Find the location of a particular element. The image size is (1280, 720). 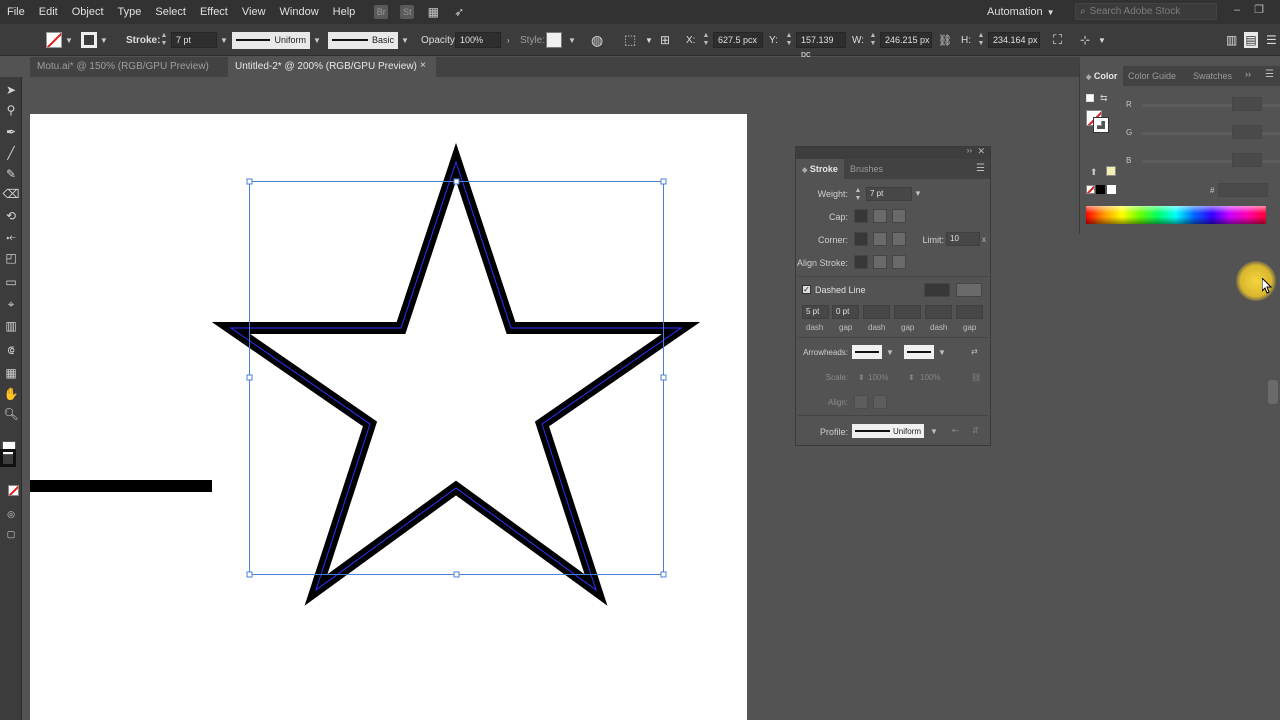

arrange-documents-icon: ▦ is located at coordinates (433, 12).